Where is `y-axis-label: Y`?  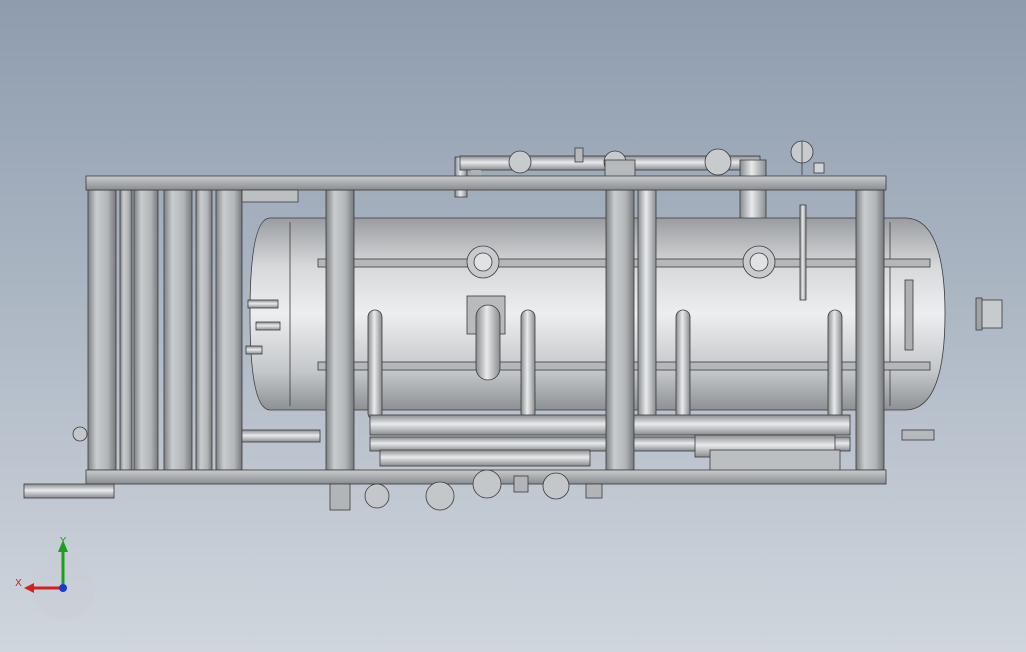 y-axis-label: Y is located at coordinates (63, 541).